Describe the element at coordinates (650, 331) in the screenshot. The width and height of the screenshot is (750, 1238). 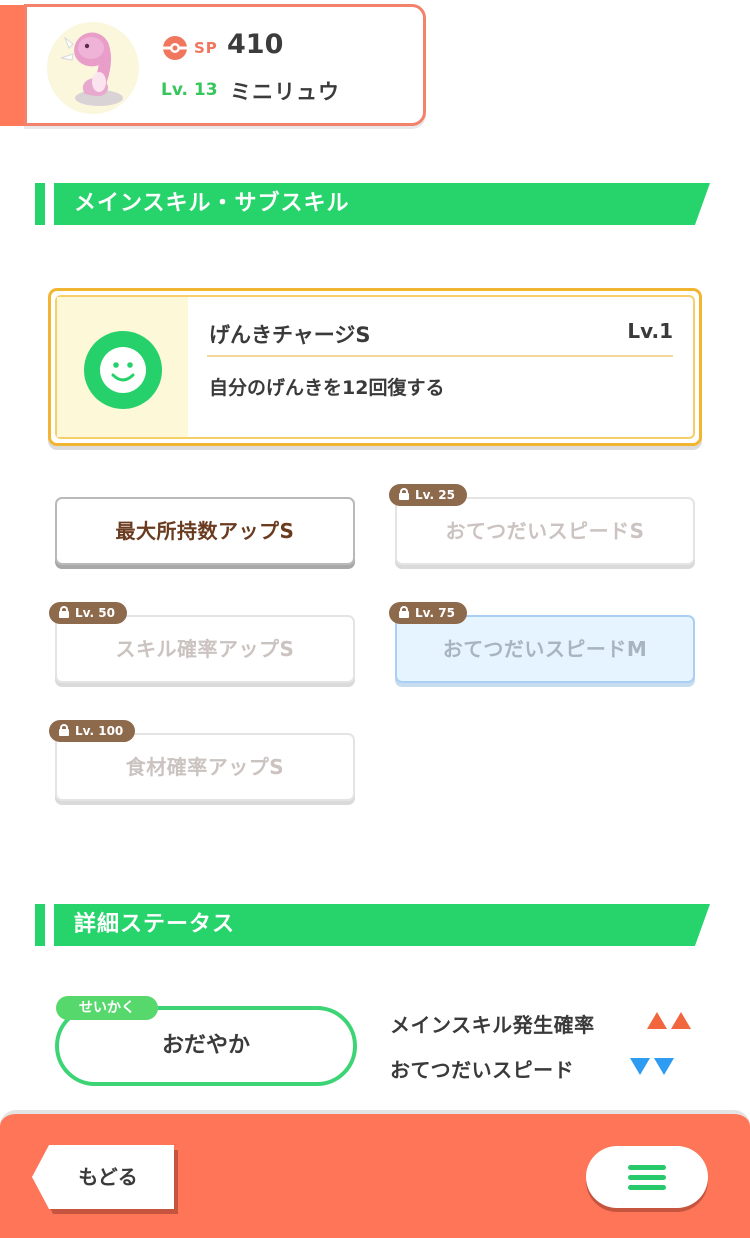
I see `main-skill-level: Lv.1` at that location.